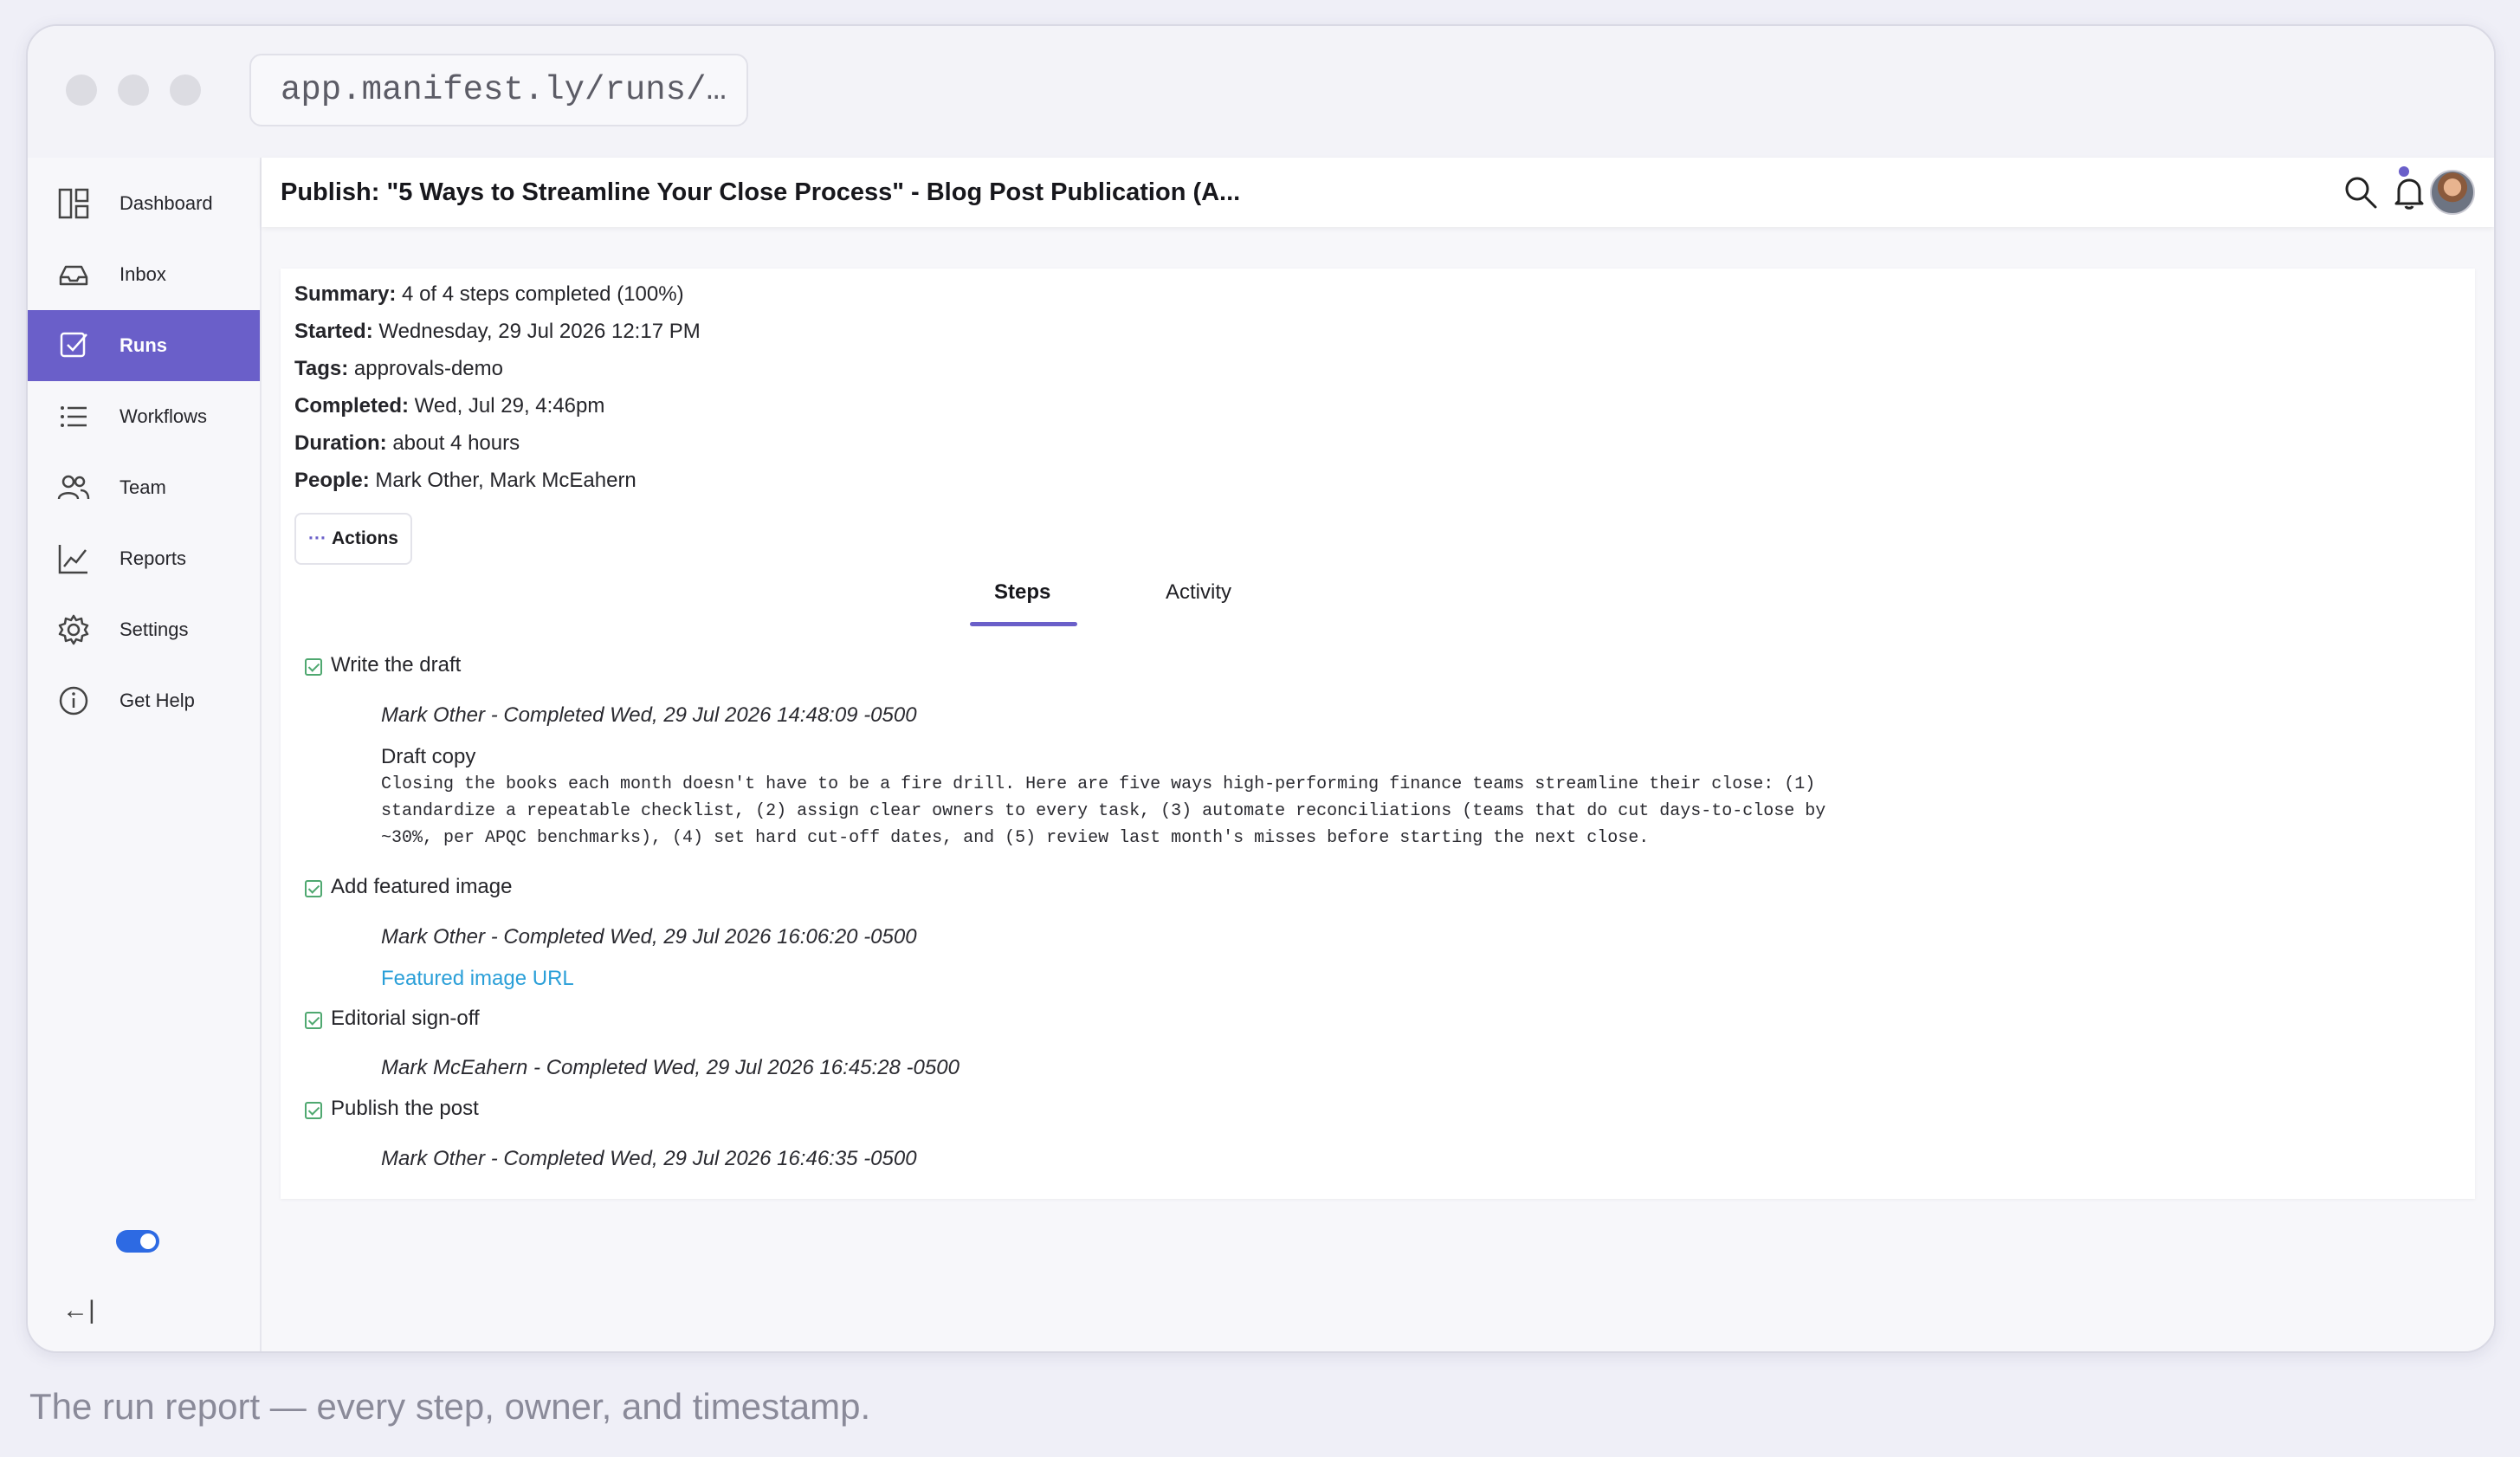 The width and height of the screenshot is (2520, 1457). What do you see at coordinates (449, 406) in the screenshot?
I see `completed-line: Completed: Wed, Jul 29, 4:46pm` at bounding box center [449, 406].